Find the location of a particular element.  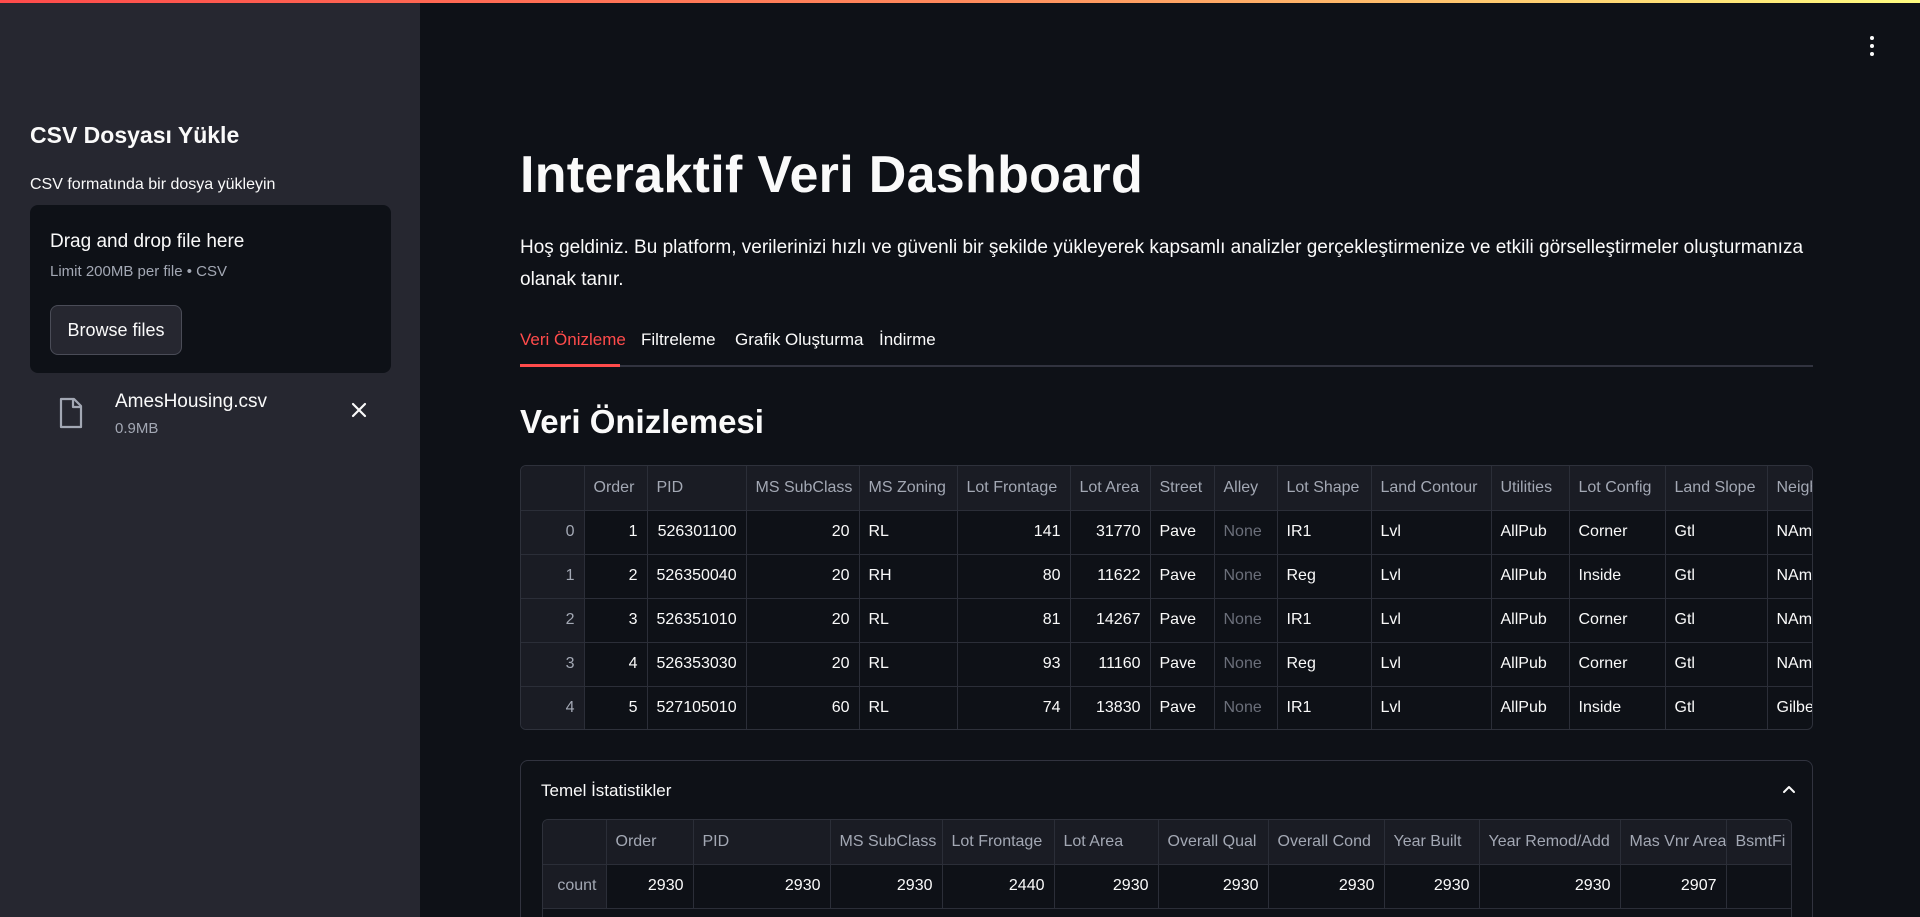

column-header: Land Slope is located at coordinates (1716, 488).